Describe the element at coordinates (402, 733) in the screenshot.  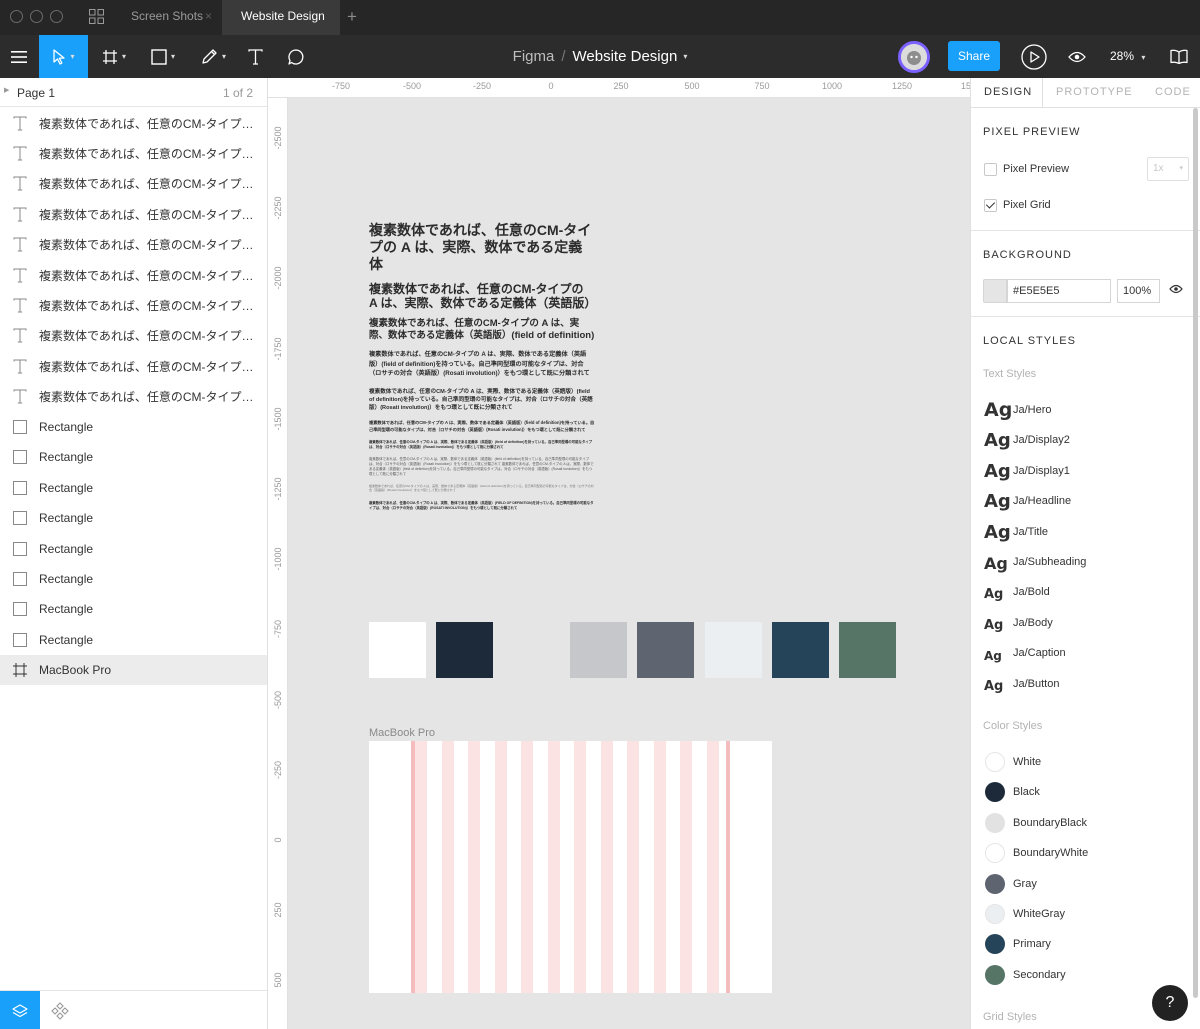
I see `frame-label: MacBook Pro` at that location.